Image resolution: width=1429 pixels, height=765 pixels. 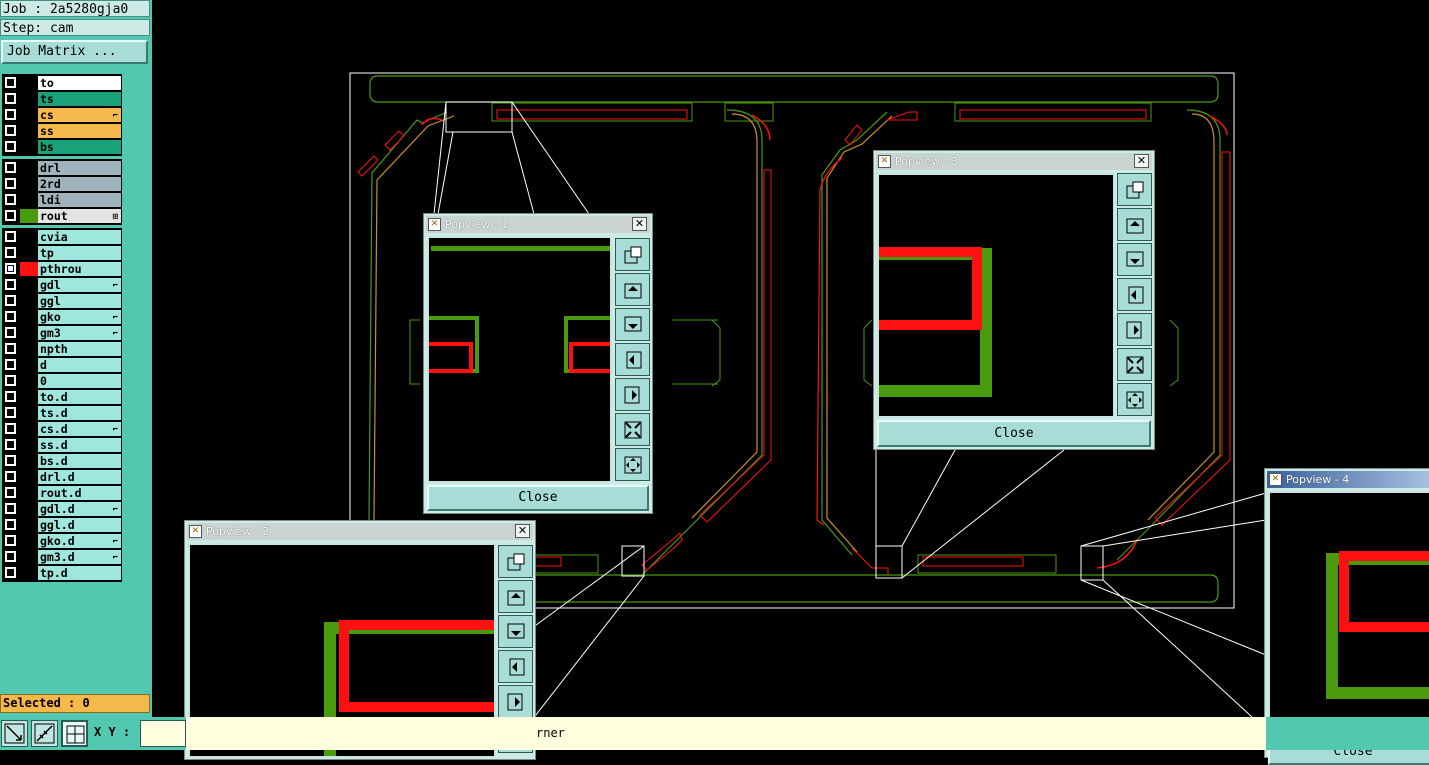 I want to click on layer-name: ss.d, so click(x=79, y=445).